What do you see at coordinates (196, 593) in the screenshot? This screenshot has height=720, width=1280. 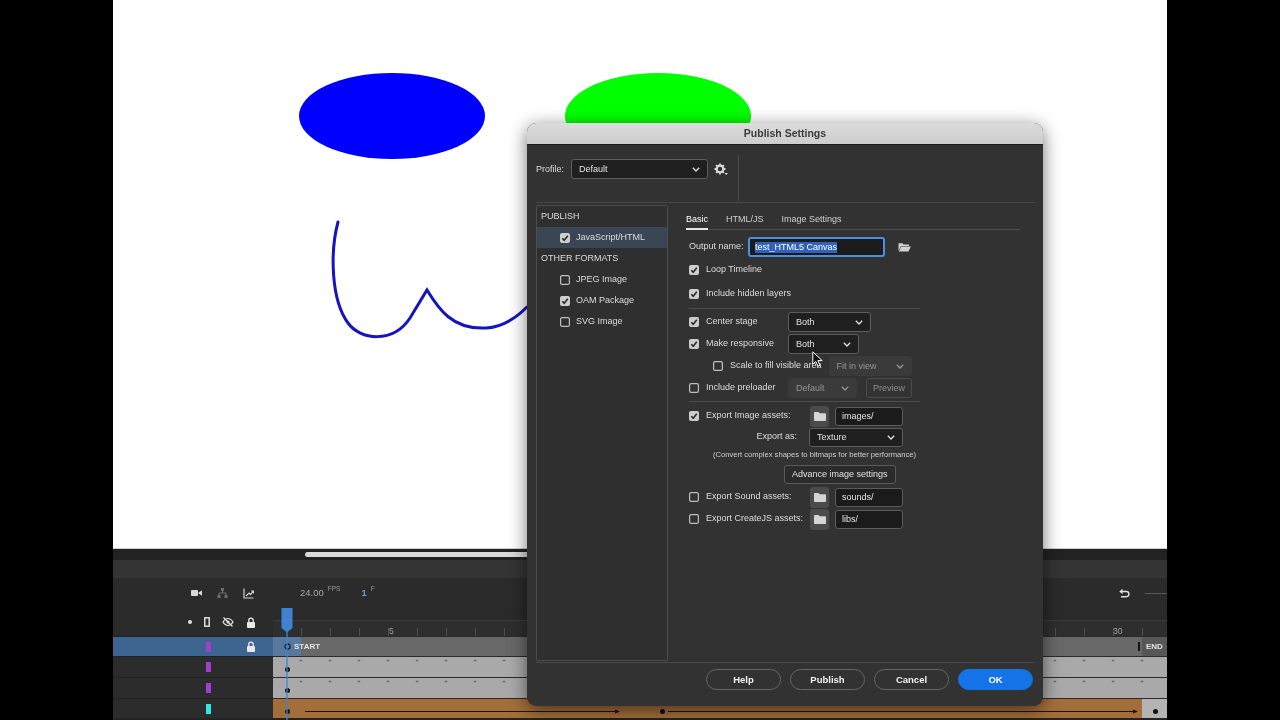 I see `video-camera-icon` at bounding box center [196, 593].